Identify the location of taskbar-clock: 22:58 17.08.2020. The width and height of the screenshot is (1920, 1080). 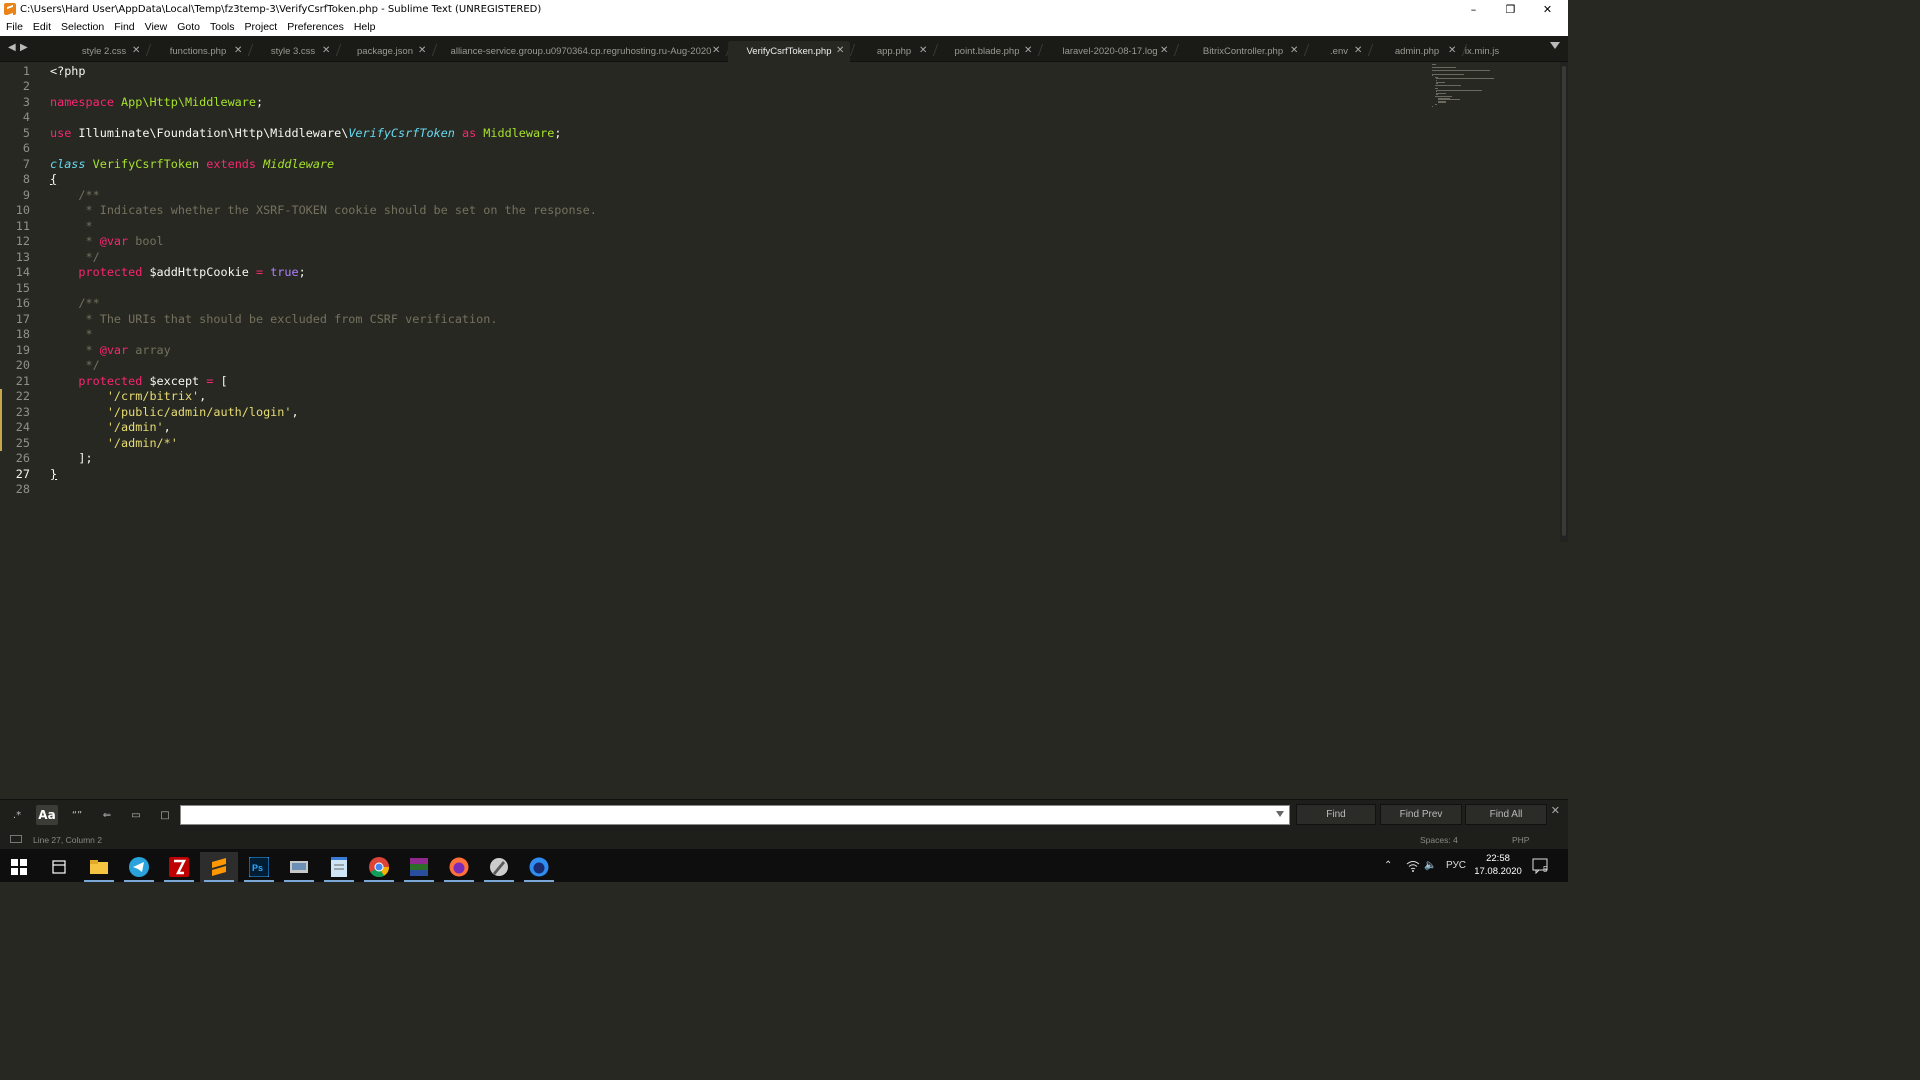
(1498, 865).